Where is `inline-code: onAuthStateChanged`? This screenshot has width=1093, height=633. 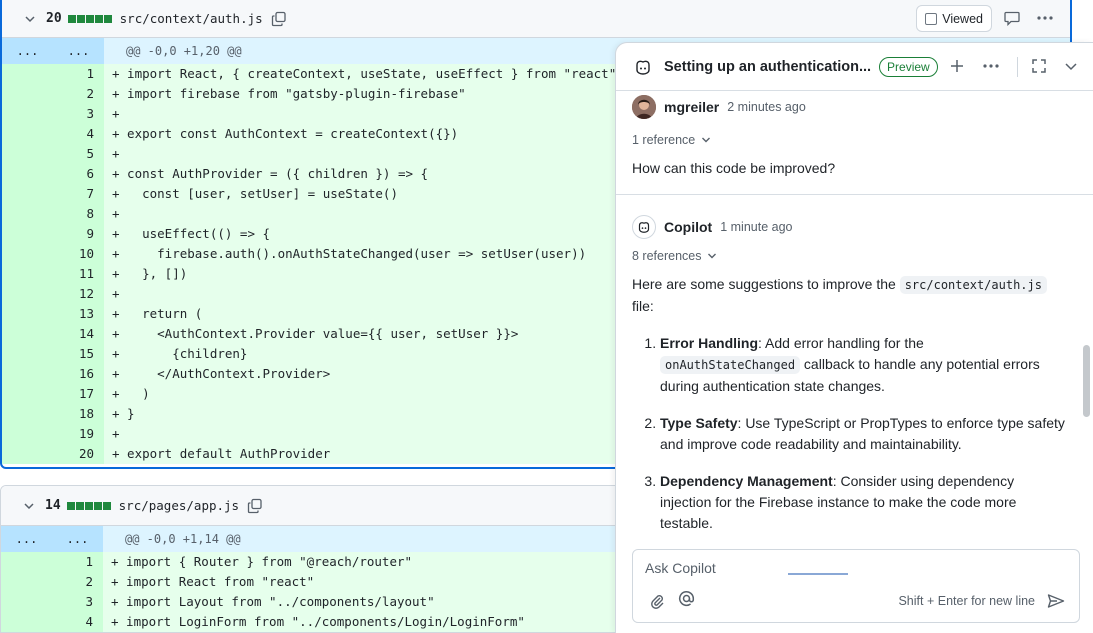 inline-code: onAuthStateChanged is located at coordinates (730, 365).